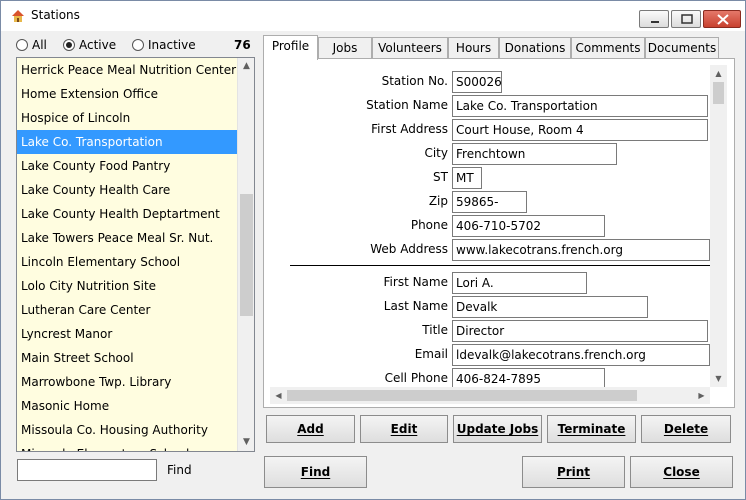 The width and height of the screenshot is (746, 500). What do you see at coordinates (477, 82) in the screenshot?
I see `station-no-field: S00026` at bounding box center [477, 82].